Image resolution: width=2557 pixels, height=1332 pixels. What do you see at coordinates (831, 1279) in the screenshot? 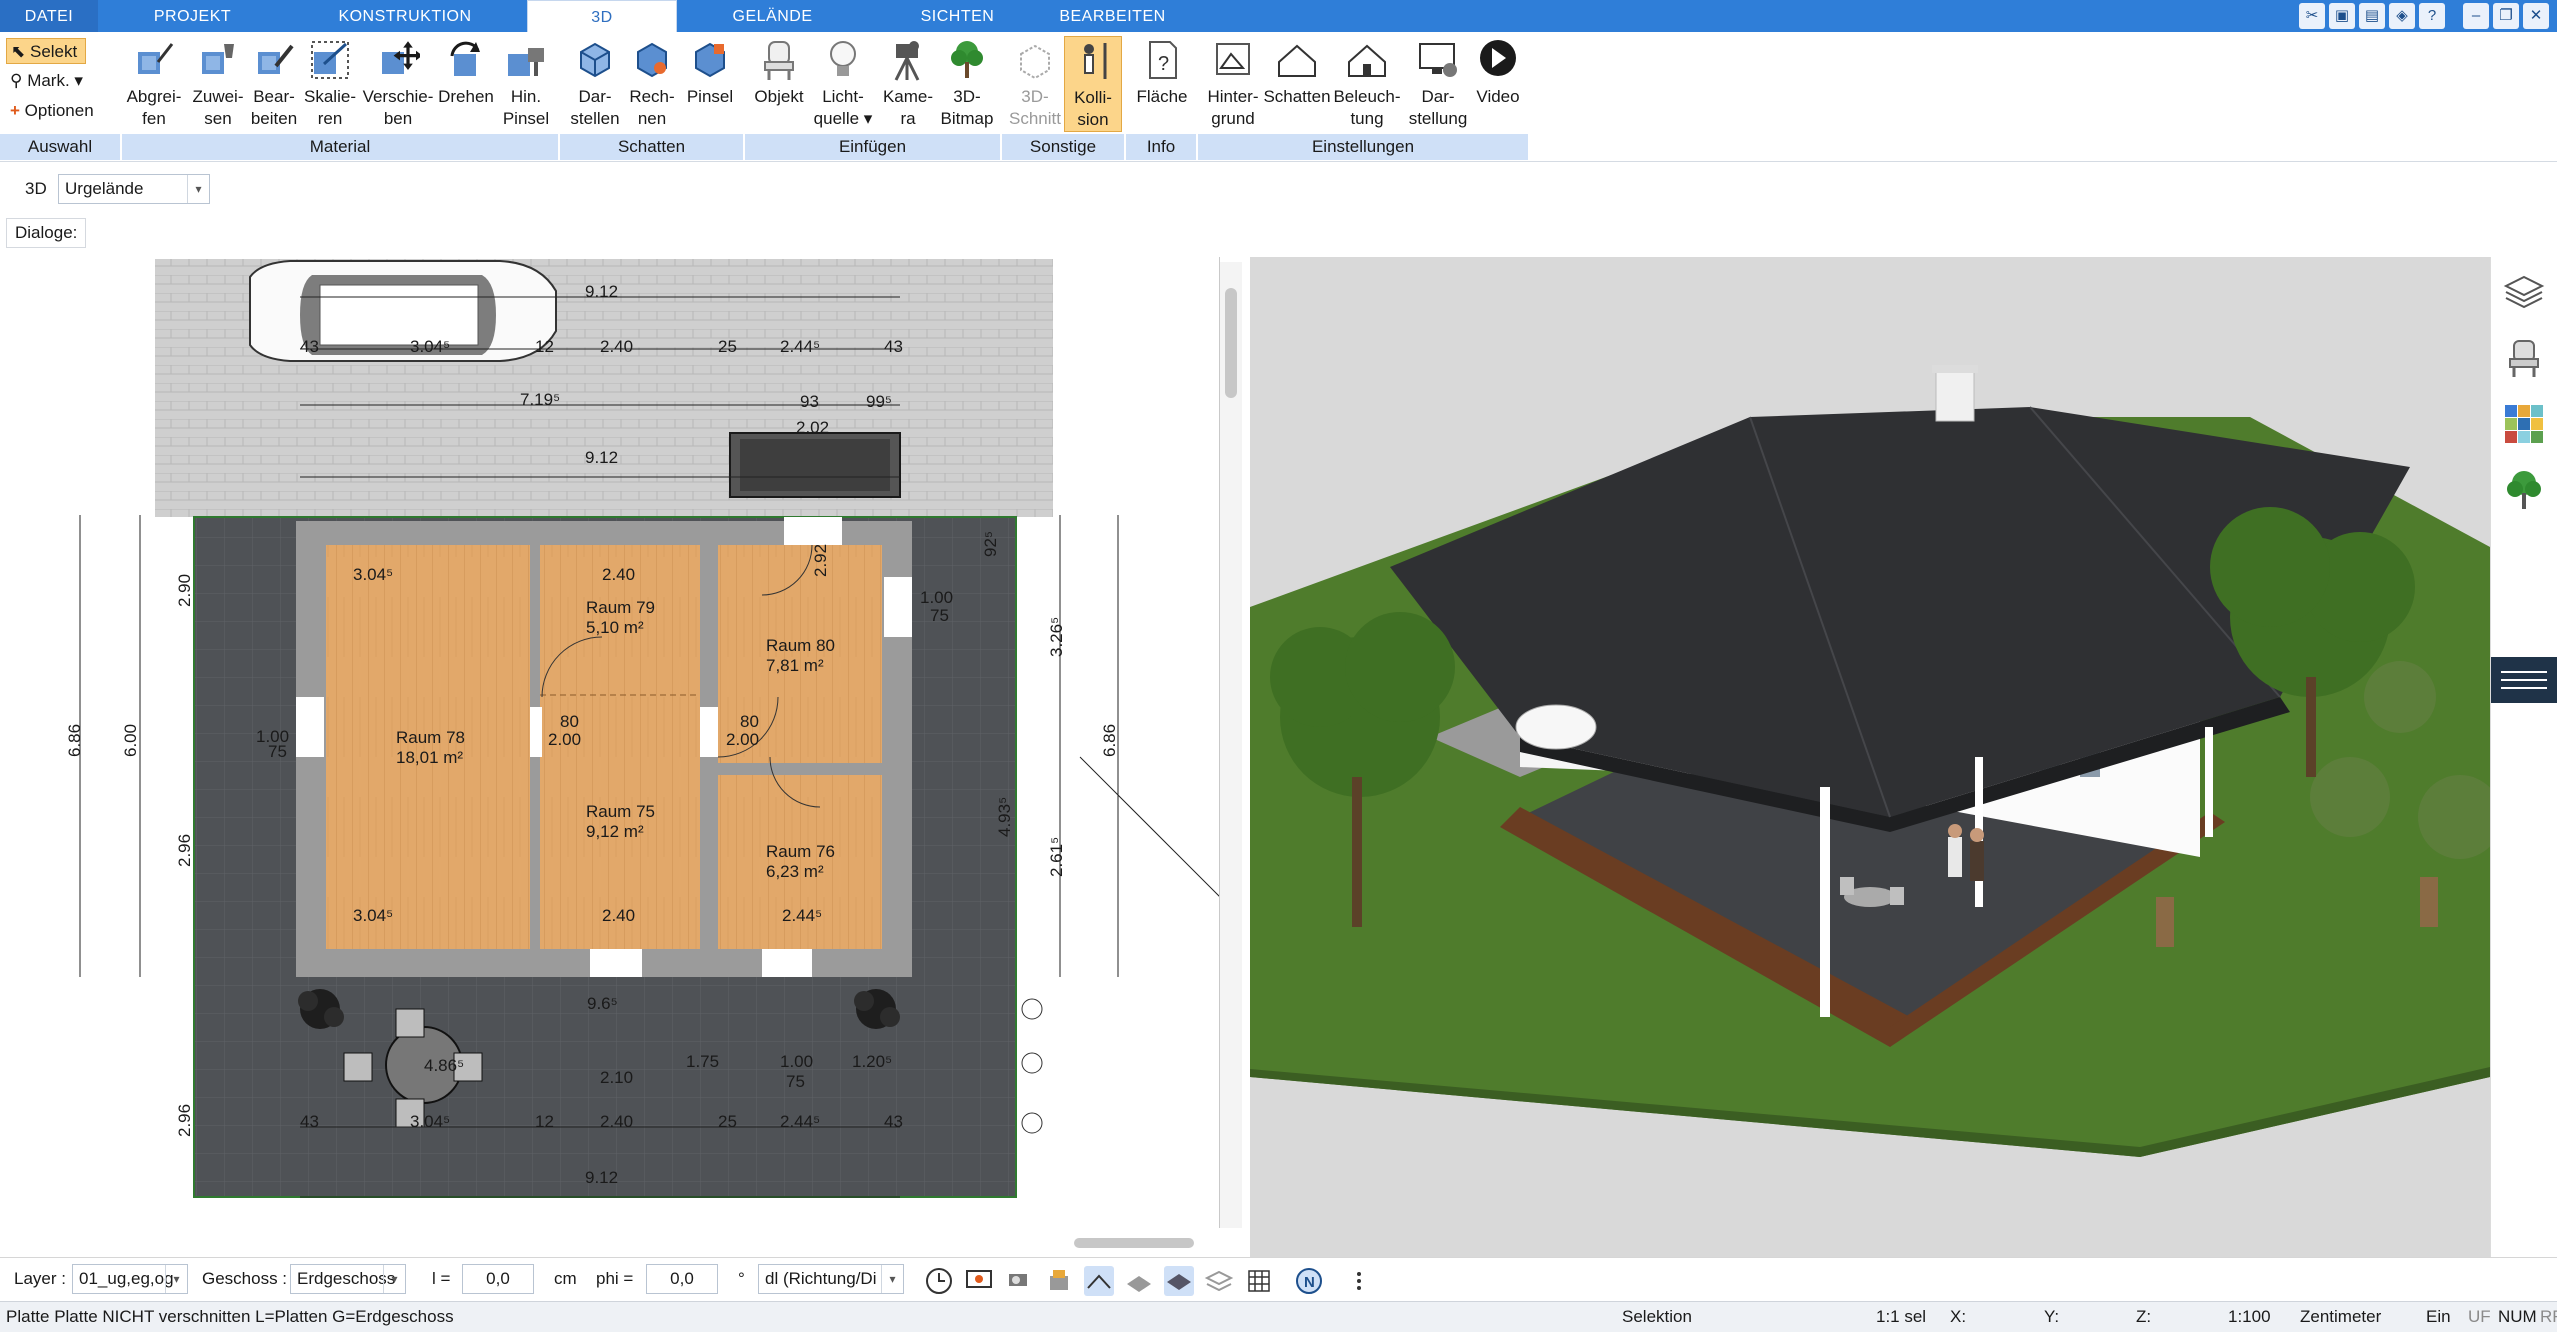
I see `direction-select: dl (Richtung/Di ▾` at bounding box center [831, 1279].